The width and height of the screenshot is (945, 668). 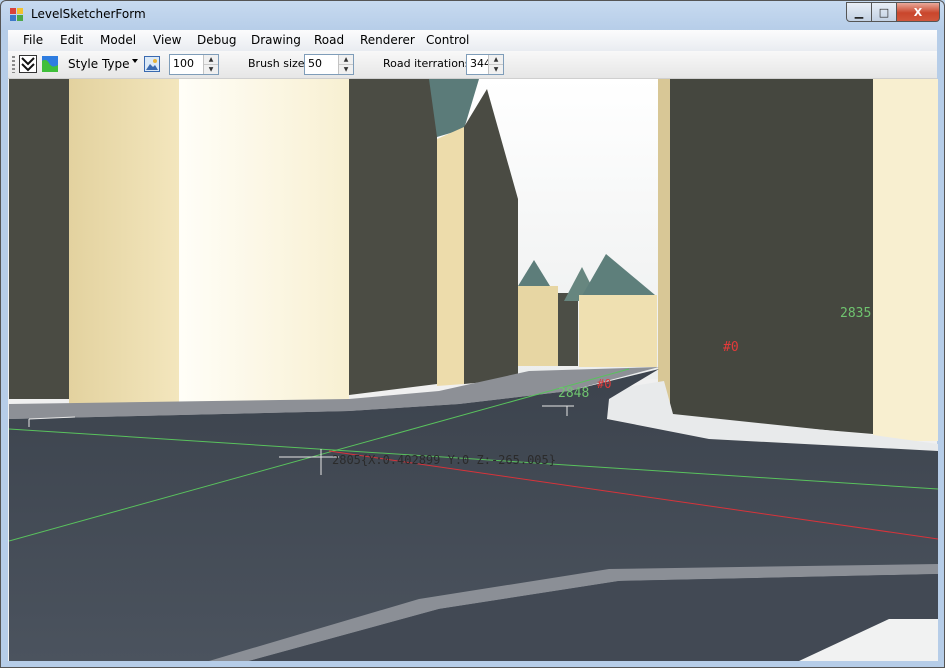 What do you see at coordinates (604, 384) in the screenshot?
I see `node-label-hash-red: #0` at bounding box center [604, 384].